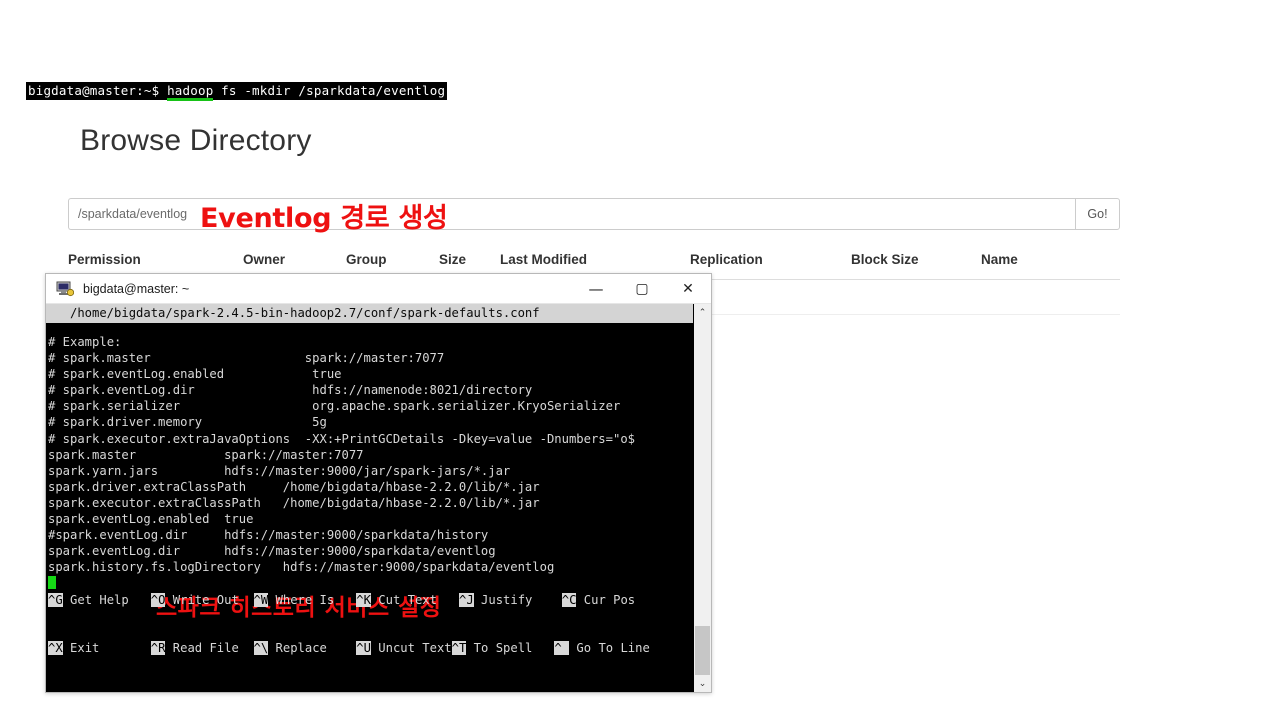 The width and height of the screenshot is (1280, 720). What do you see at coordinates (324, 218) in the screenshot?
I see `annotation-eventlog-path: Eventlog 경로 생성` at bounding box center [324, 218].